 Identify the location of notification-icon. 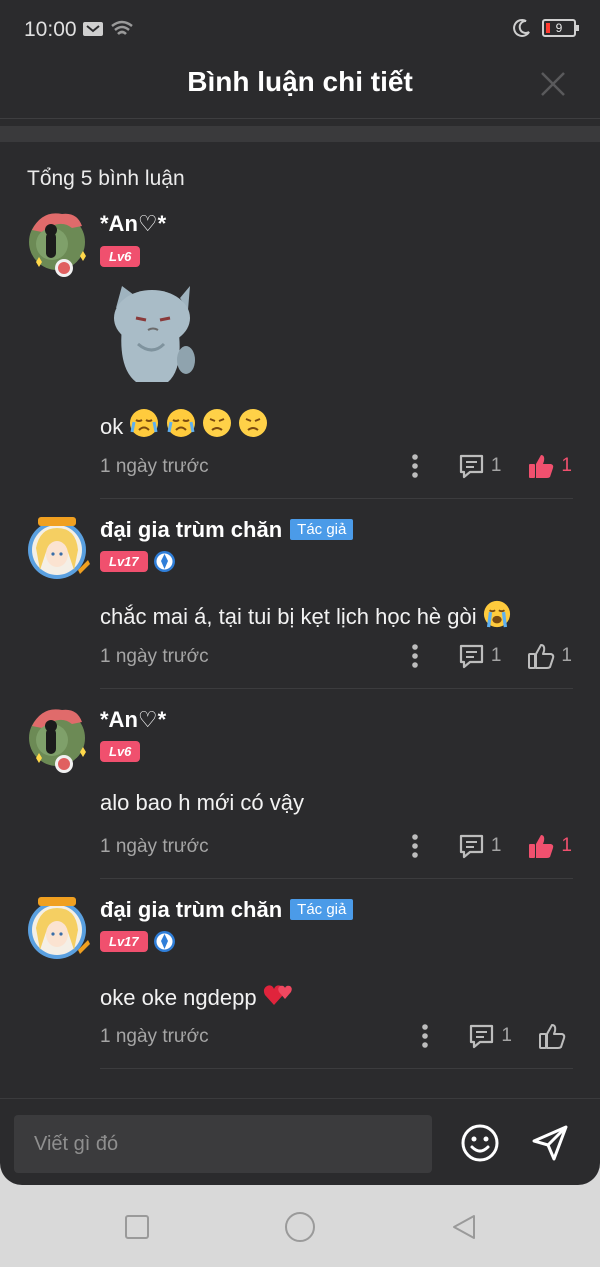
(93, 29).